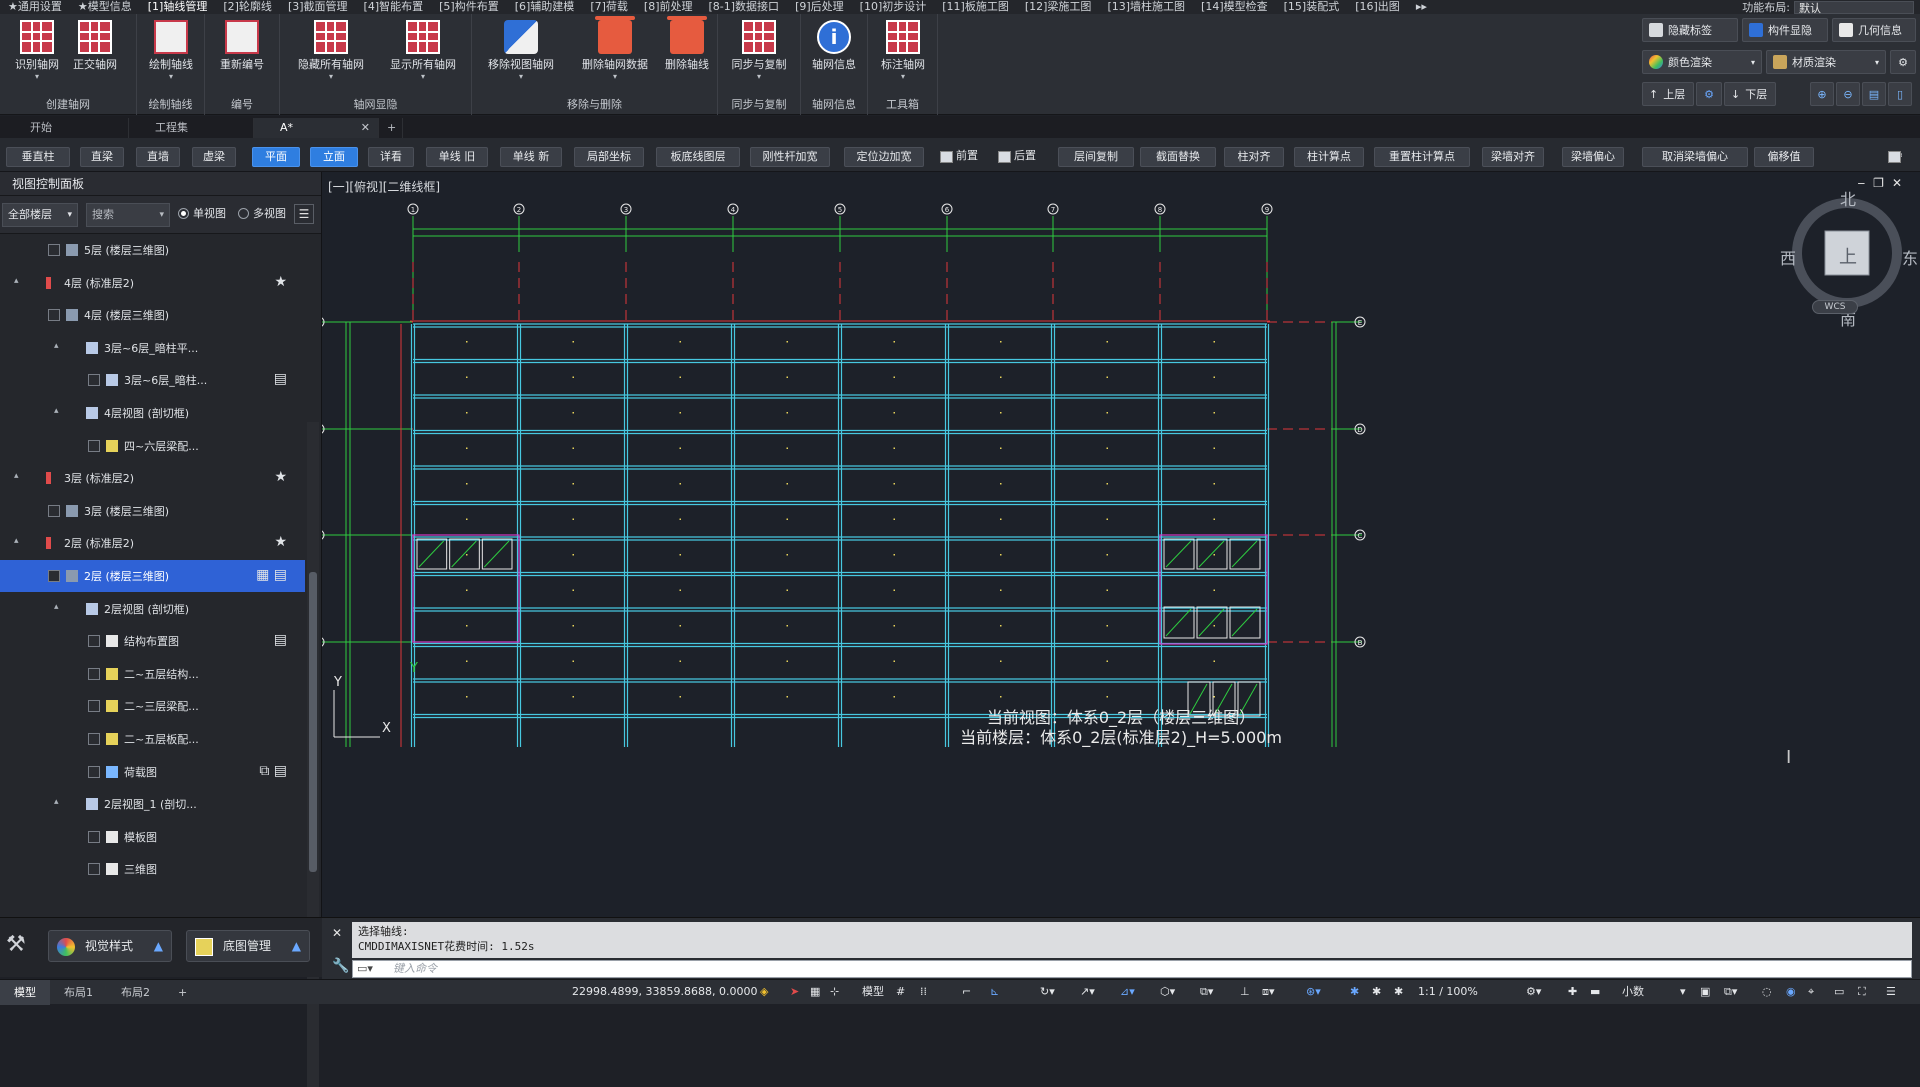  Describe the element at coordinates (25, 992) in the screenshot. I see `tab-model: 模型` at that location.